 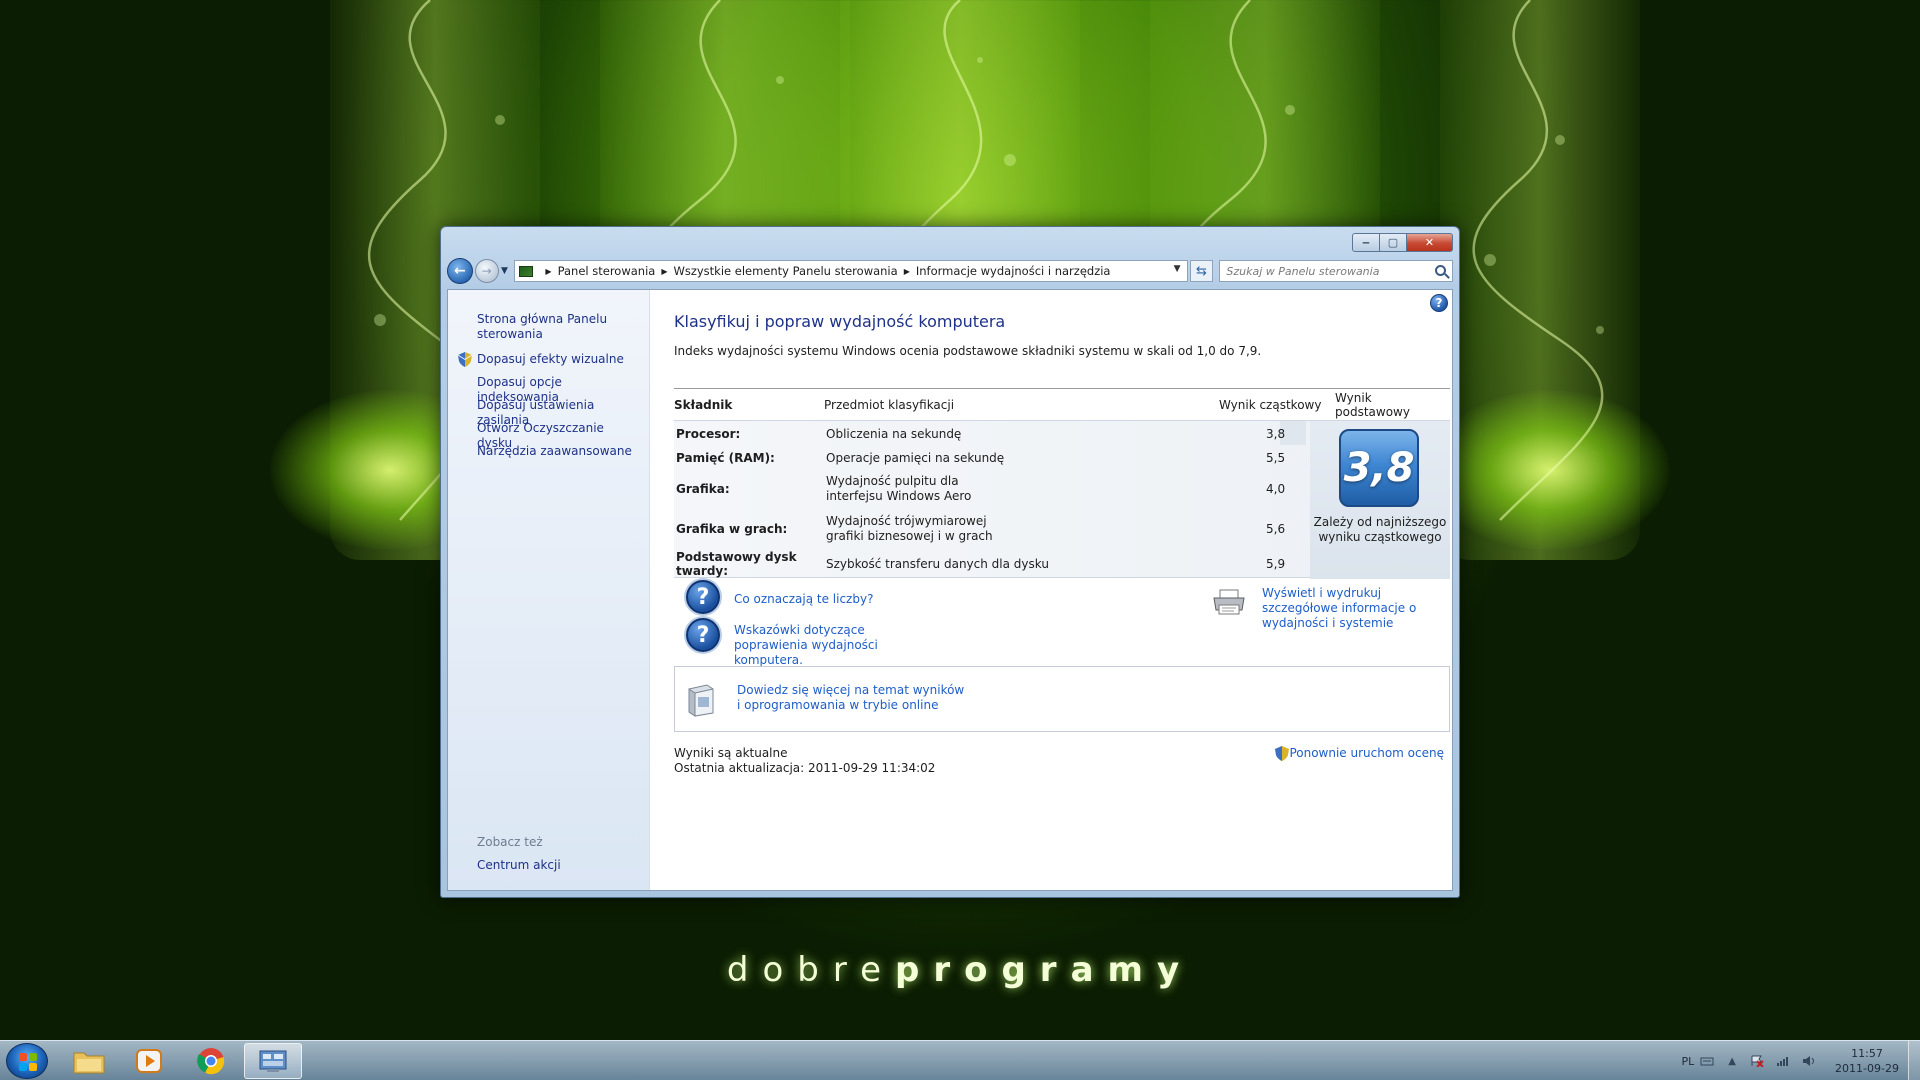 I want to click on back-button: ←, so click(x=460, y=271).